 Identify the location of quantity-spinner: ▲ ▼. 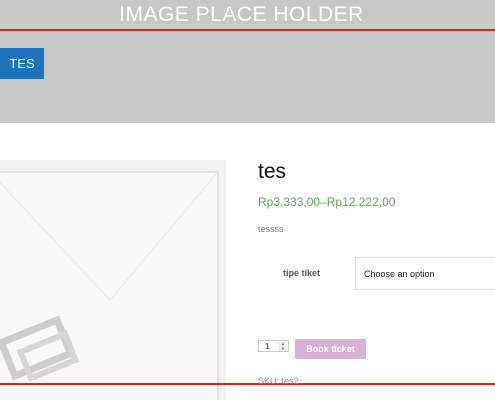
(283, 346).